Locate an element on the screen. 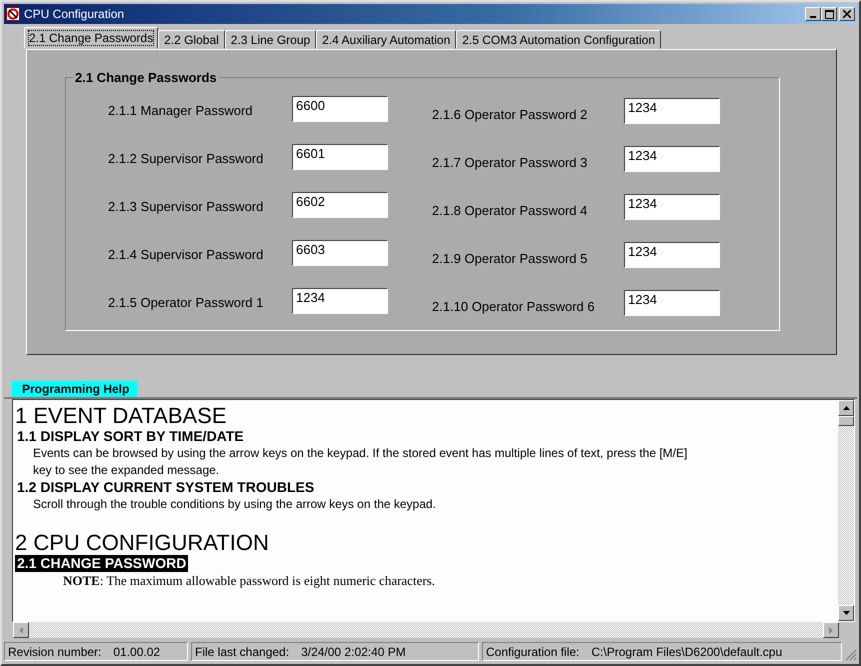 This screenshot has height=666, width=861. scroll-up-button is located at coordinates (846, 408).